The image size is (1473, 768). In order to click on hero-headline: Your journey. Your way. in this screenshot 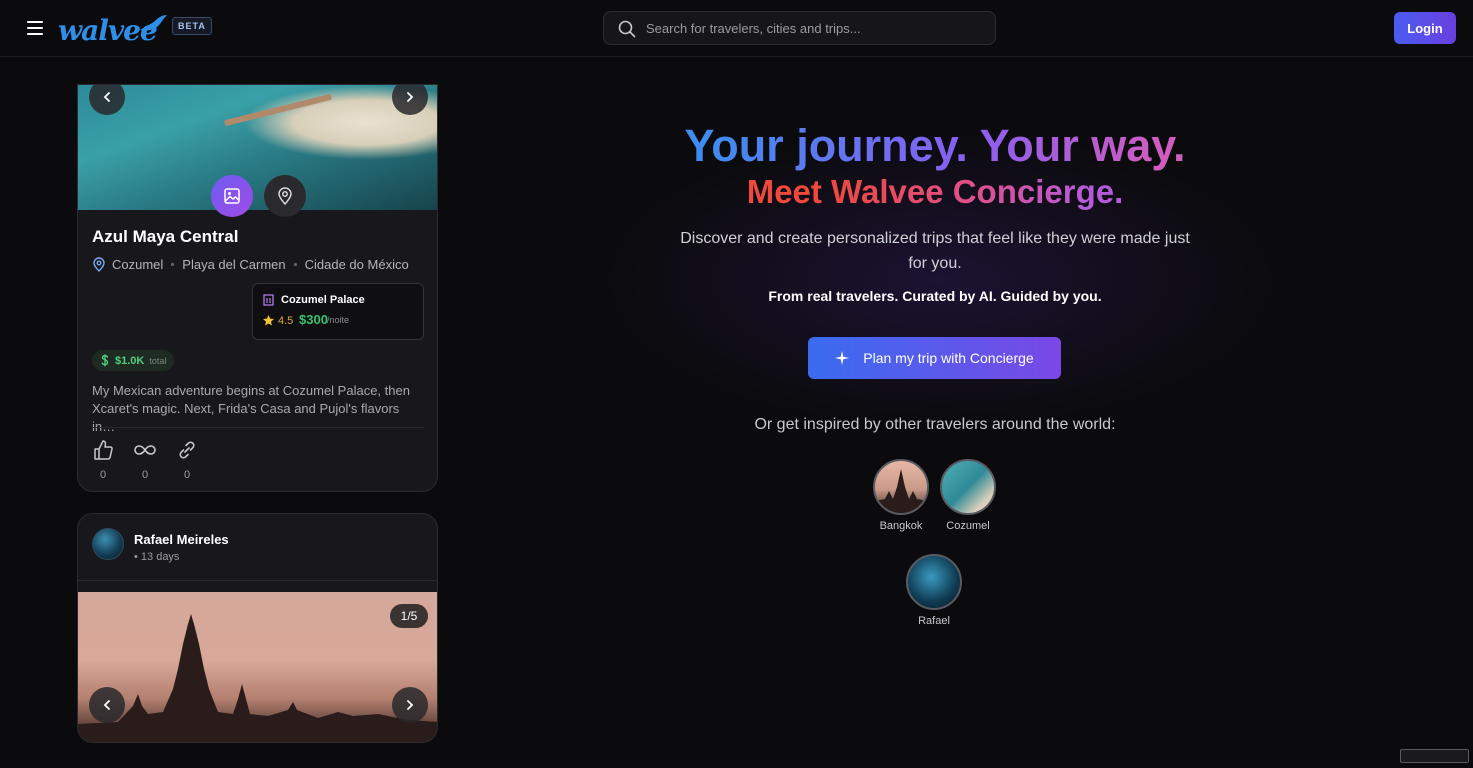, I will do `click(935, 146)`.